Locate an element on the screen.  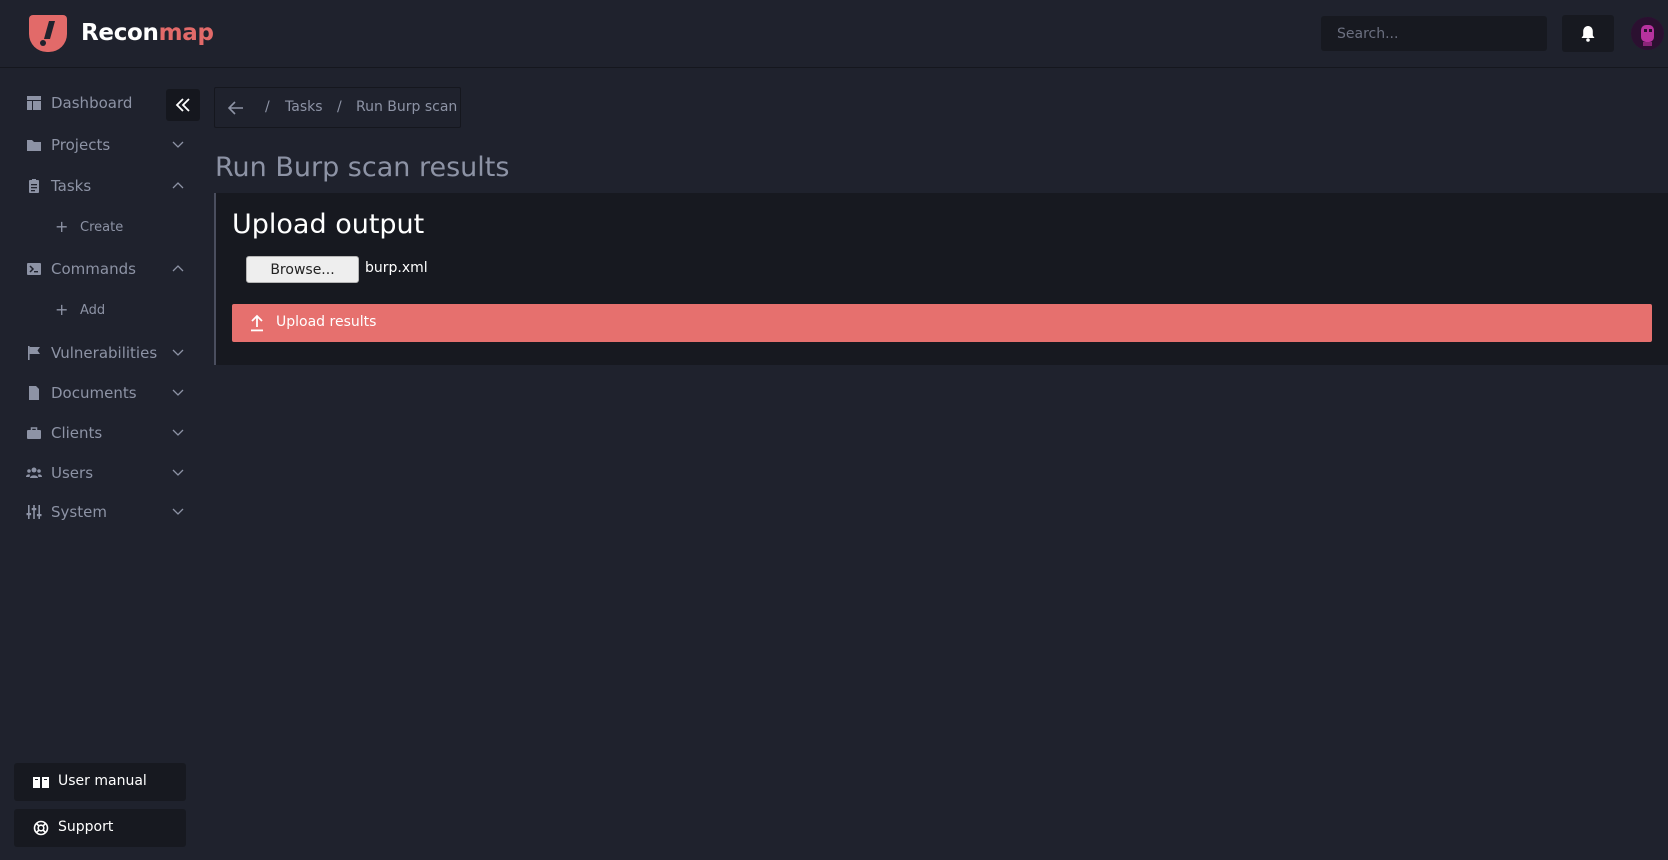
sidebar-item-label: Tasks is located at coordinates (71, 186).